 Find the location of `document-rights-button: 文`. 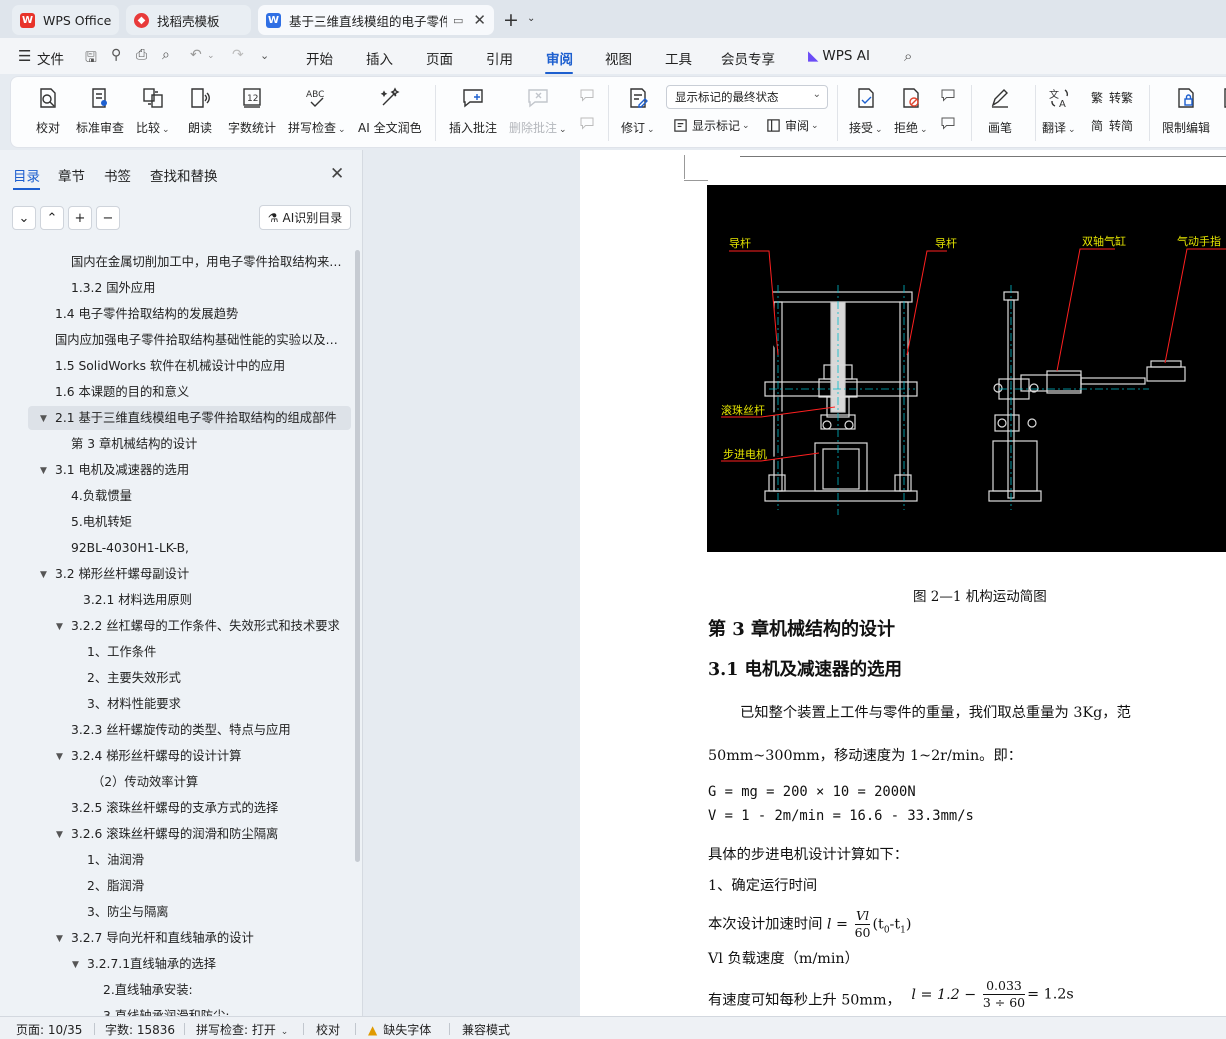

document-rights-button: 文 is located at coordinates (1222, 110).